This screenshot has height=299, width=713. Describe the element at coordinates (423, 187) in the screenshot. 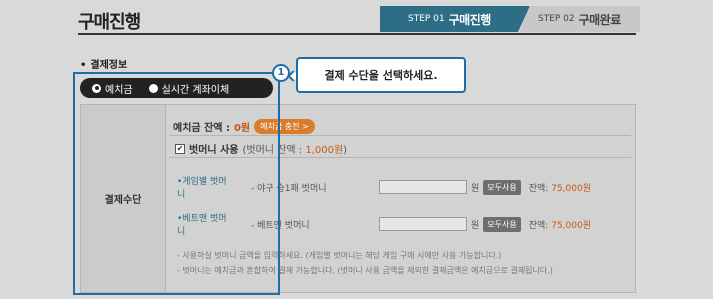

I see `game-betmoney-input` at that location.